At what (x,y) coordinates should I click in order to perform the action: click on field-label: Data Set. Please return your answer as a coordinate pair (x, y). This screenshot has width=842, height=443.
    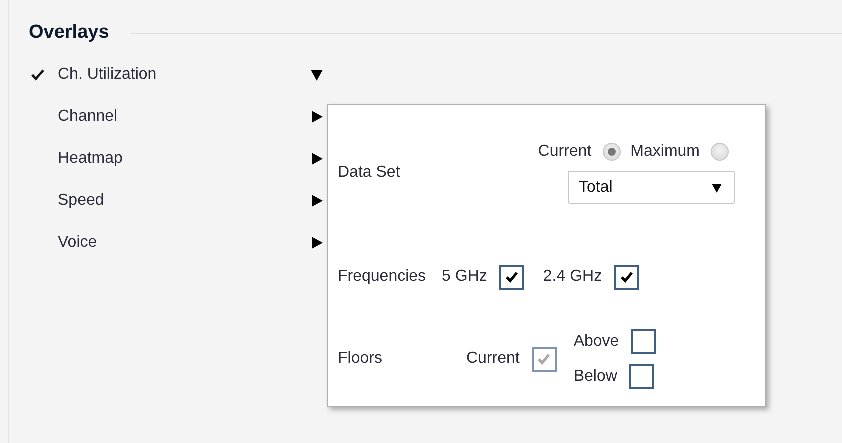
    Looking at the image, I should click on (369, 173).